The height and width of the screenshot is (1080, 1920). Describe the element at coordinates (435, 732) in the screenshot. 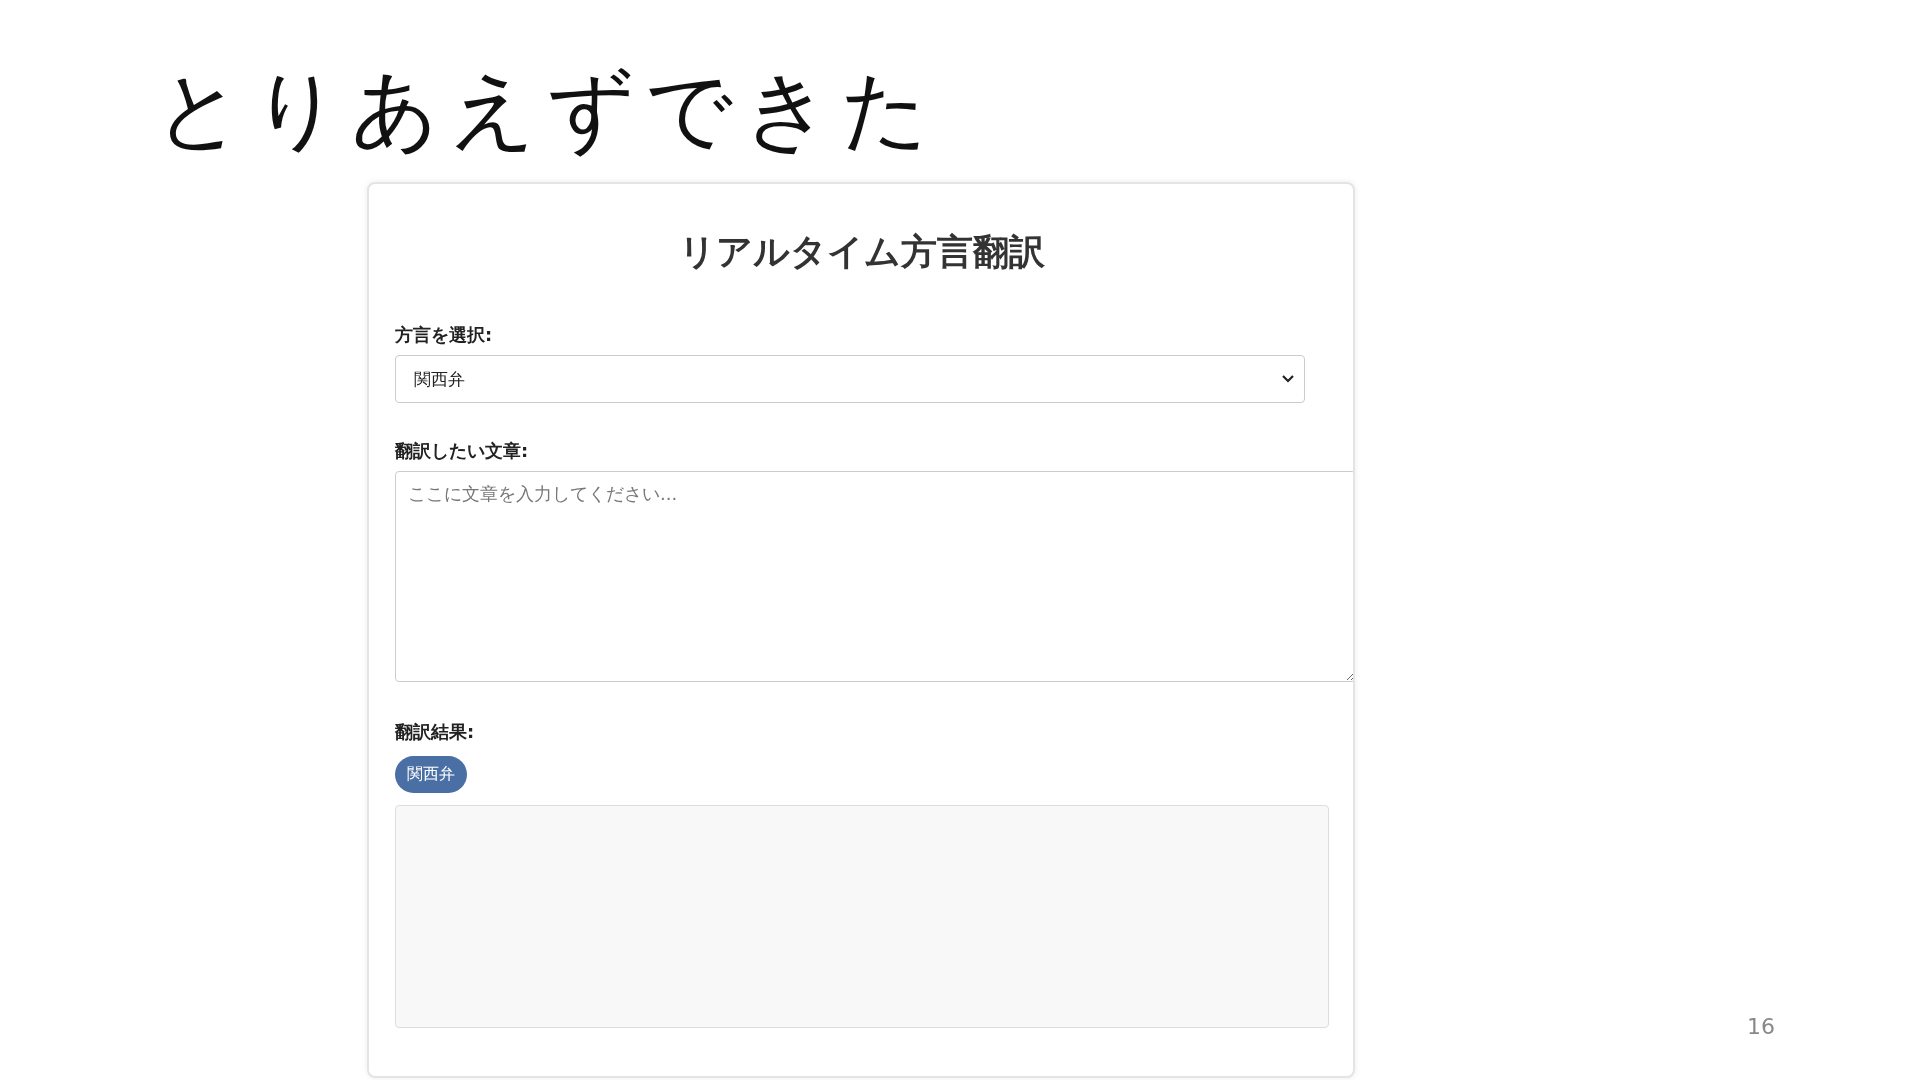

I see `result-label: 翻訳結果:` at that location.